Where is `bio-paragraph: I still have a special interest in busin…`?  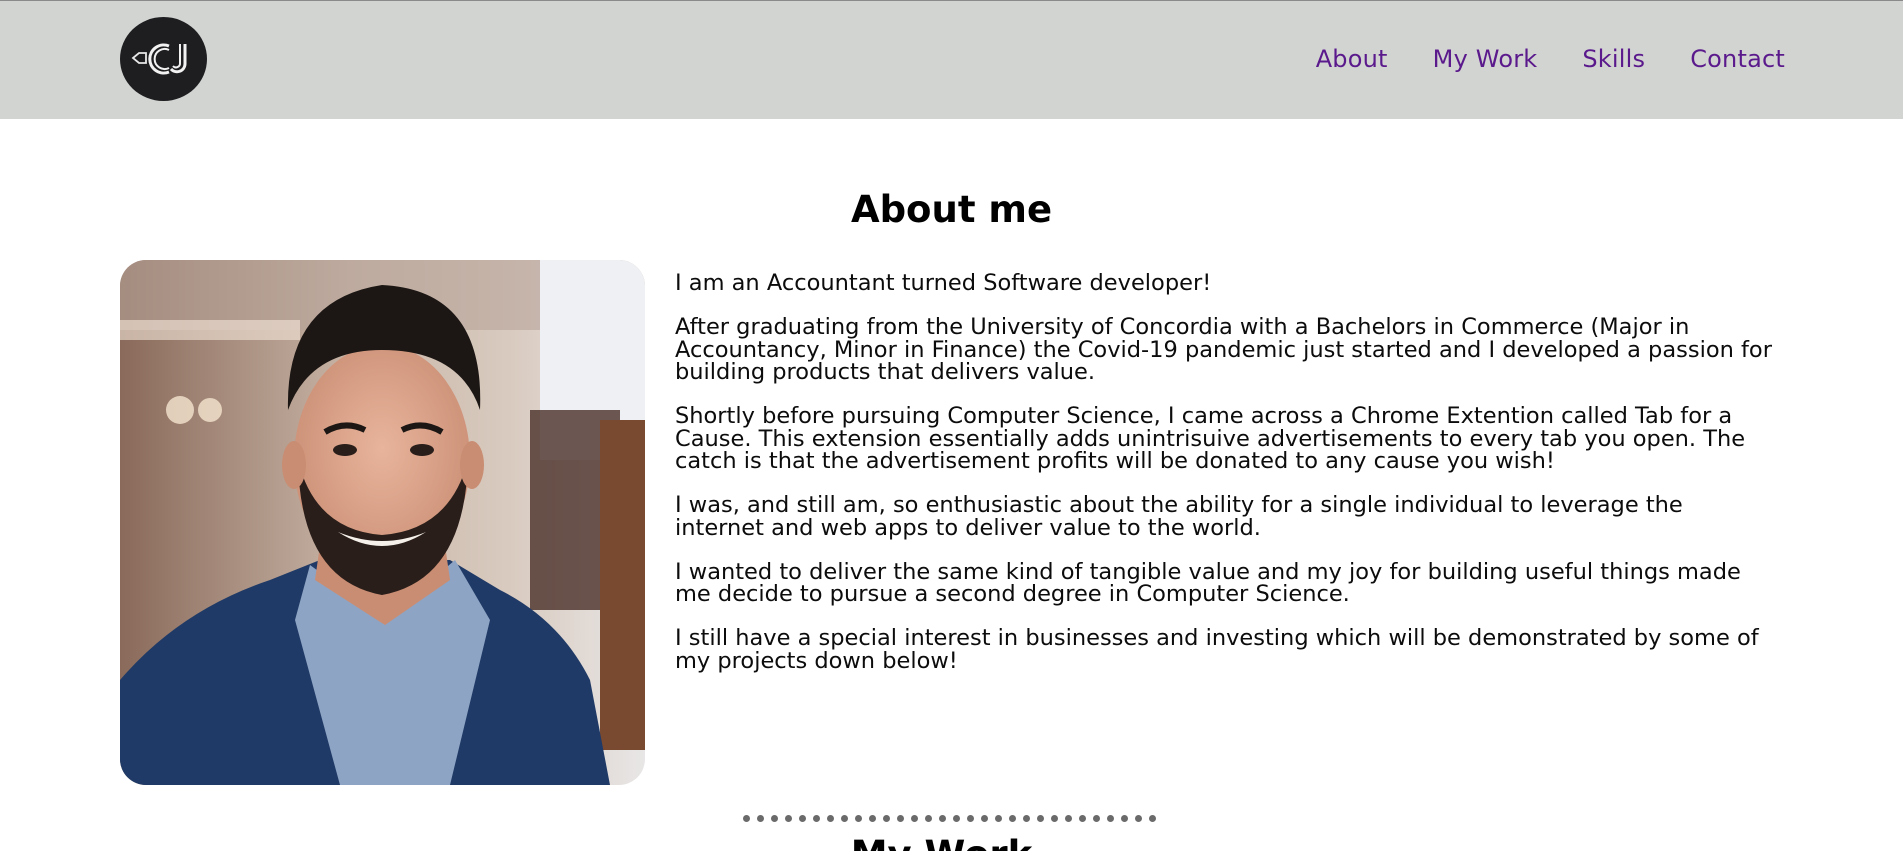 bio-paragraph: I still have a special interest in busin… is located at coordinates (1217, 649).